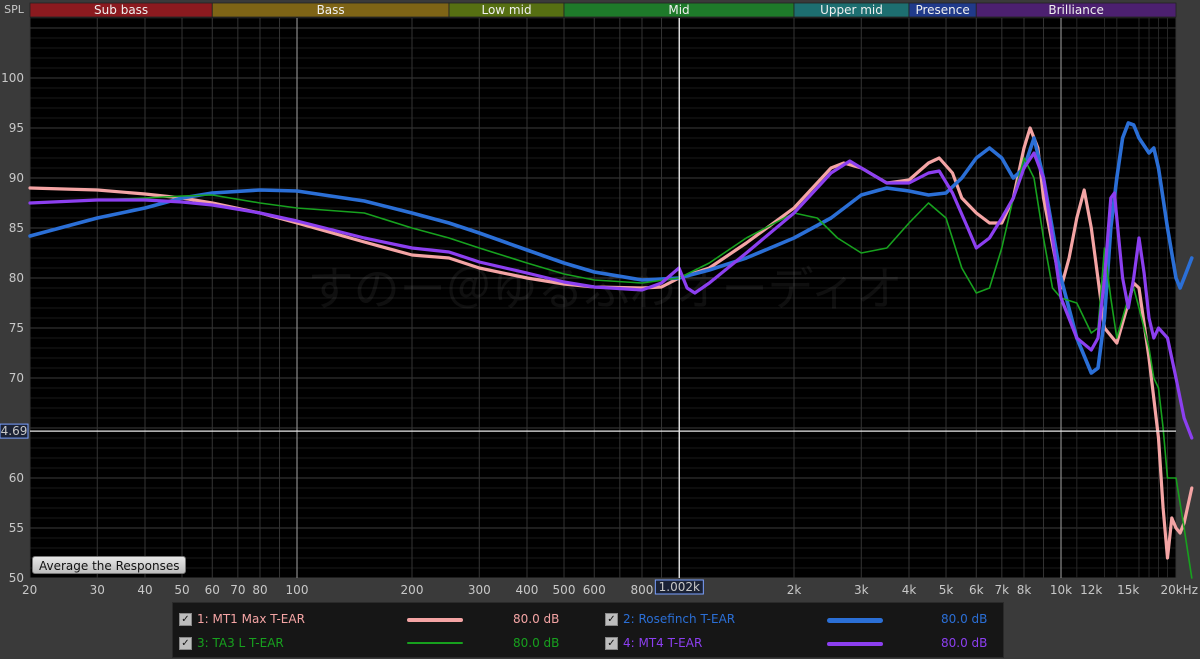  What do you see at coordinates (851, 10) in the screenshot?
I see `band-label-5: Upper mid` at bounding box center [851, 10].